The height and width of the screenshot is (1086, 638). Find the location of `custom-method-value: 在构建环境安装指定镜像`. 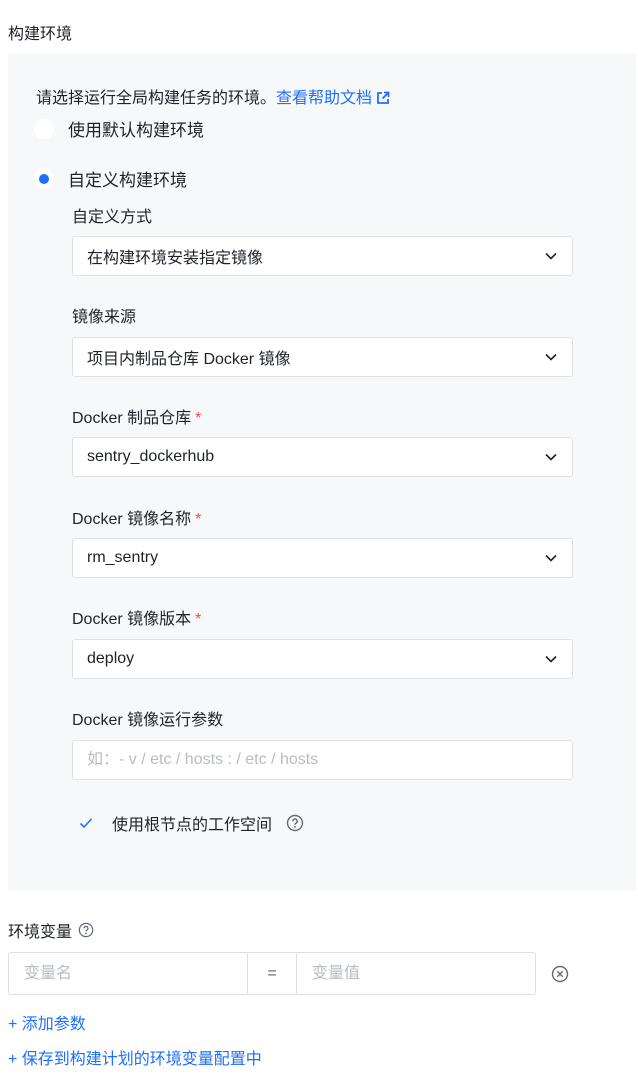

custom-method-value: 在构建环境安装指定镜像 is located at coordinates (175, 258).